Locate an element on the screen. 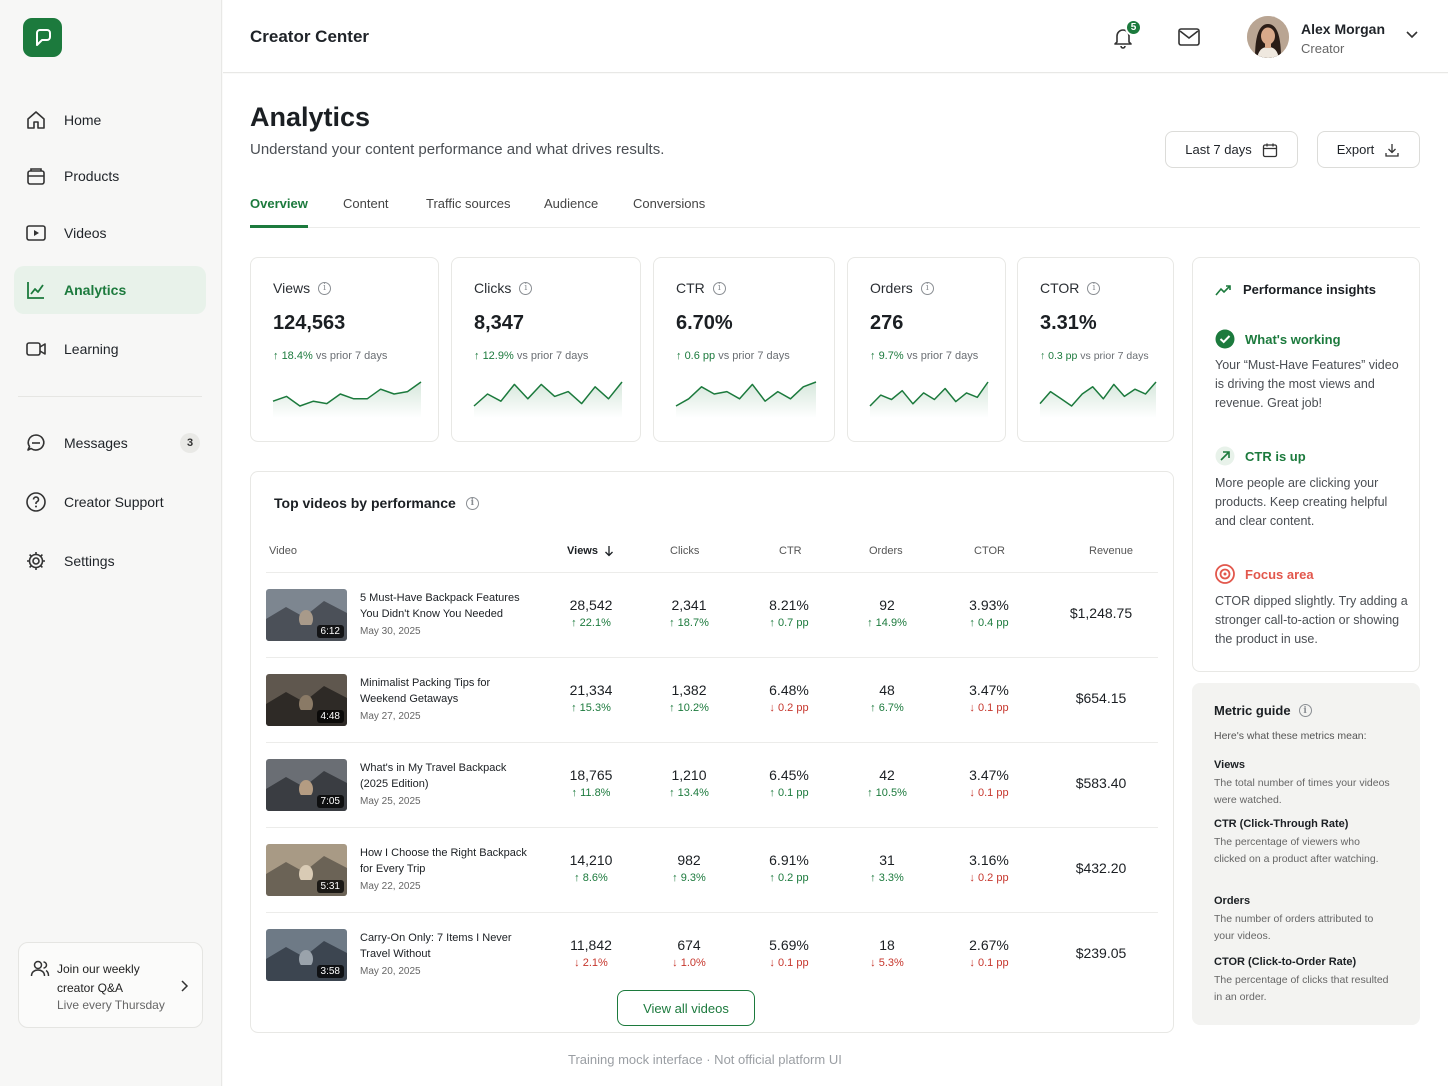 The width and height of the screenshot is (1448, 1086). tab-conversions: Conversions is located at coordinates (669, 212).